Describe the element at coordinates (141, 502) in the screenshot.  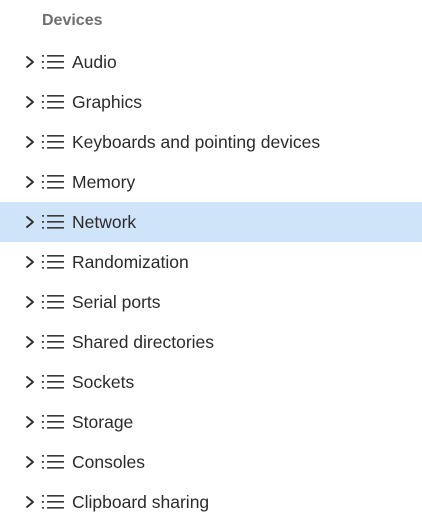
I see `tree-item-label: Clipboard sharing` at that location.